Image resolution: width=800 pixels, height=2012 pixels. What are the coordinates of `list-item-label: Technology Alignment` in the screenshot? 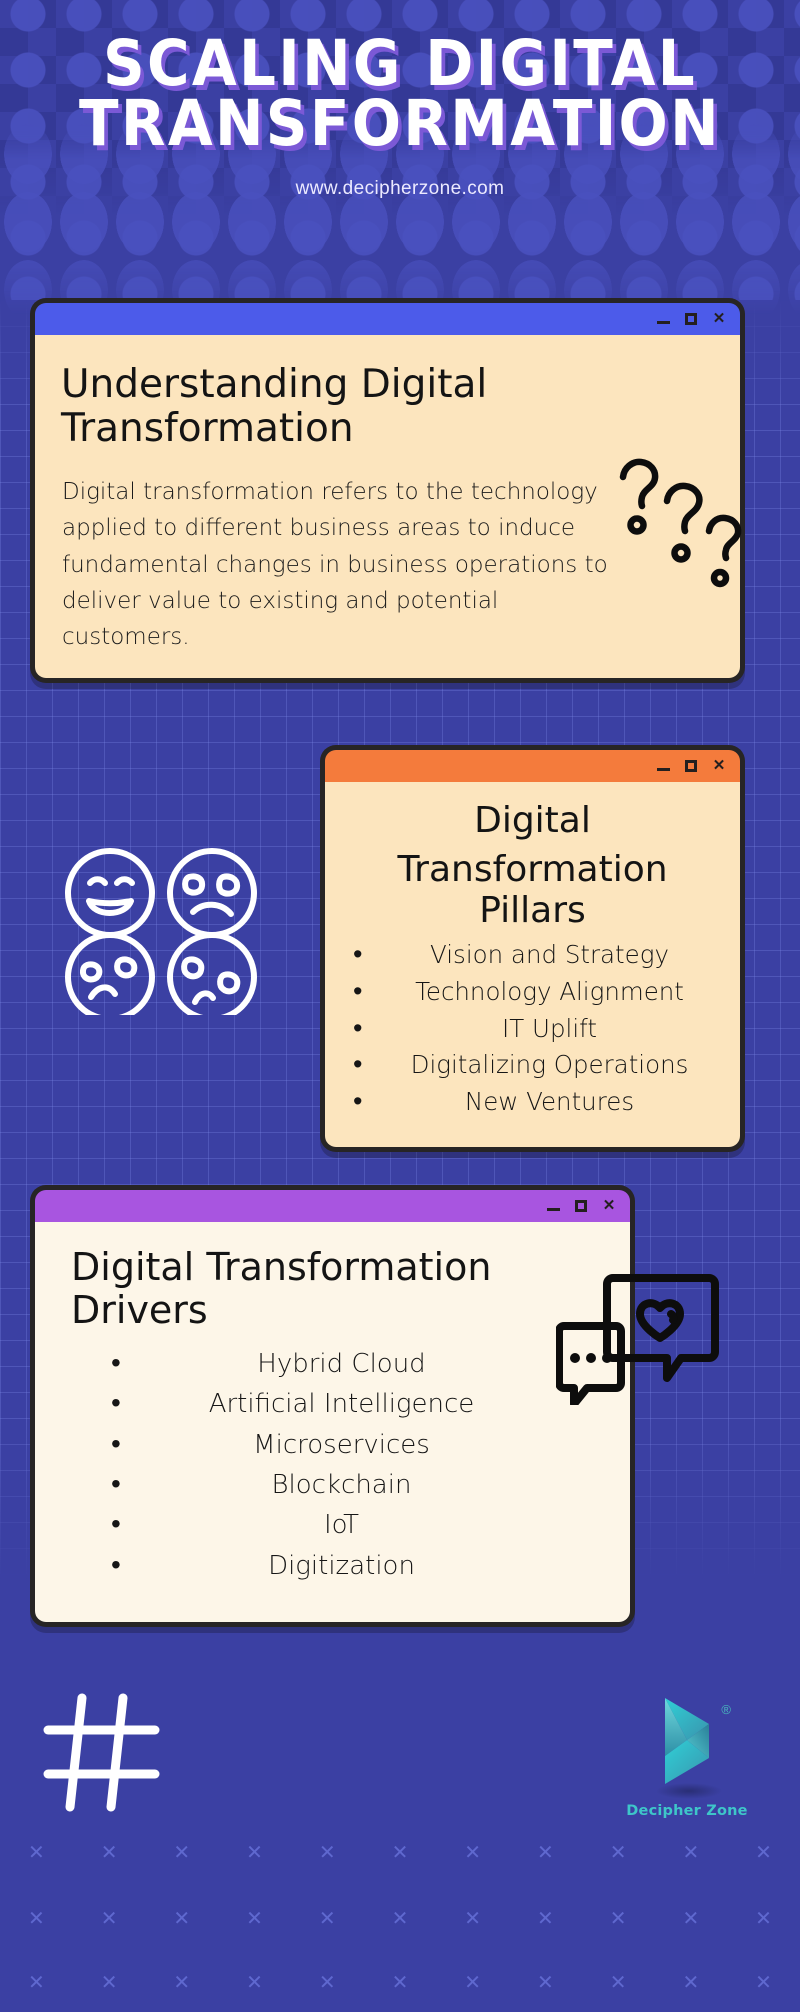 It's located at (549, 991).